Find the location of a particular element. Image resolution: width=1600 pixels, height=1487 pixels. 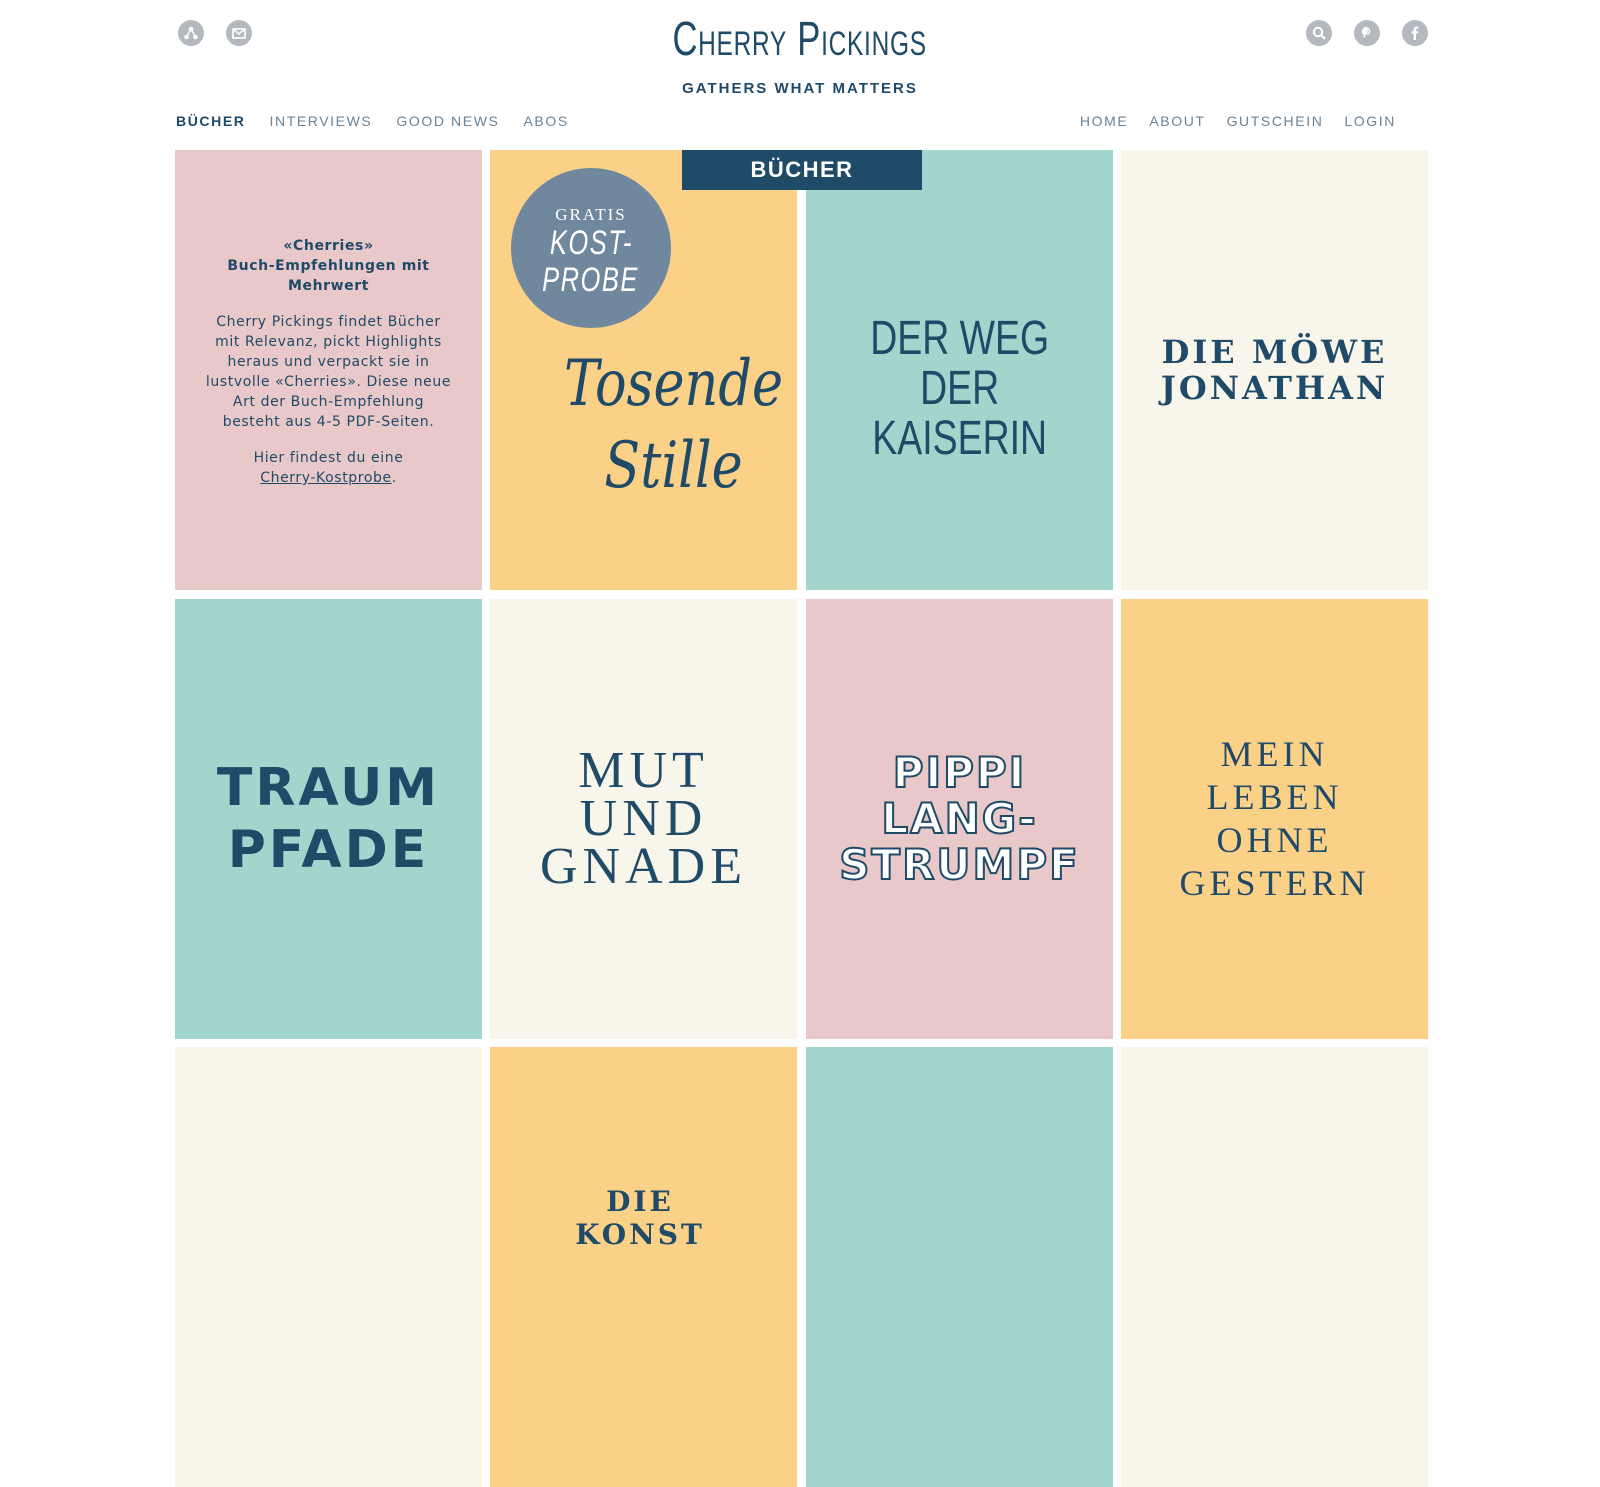

book-title: TRAUM PFADE is located at coordinates (328, 819).